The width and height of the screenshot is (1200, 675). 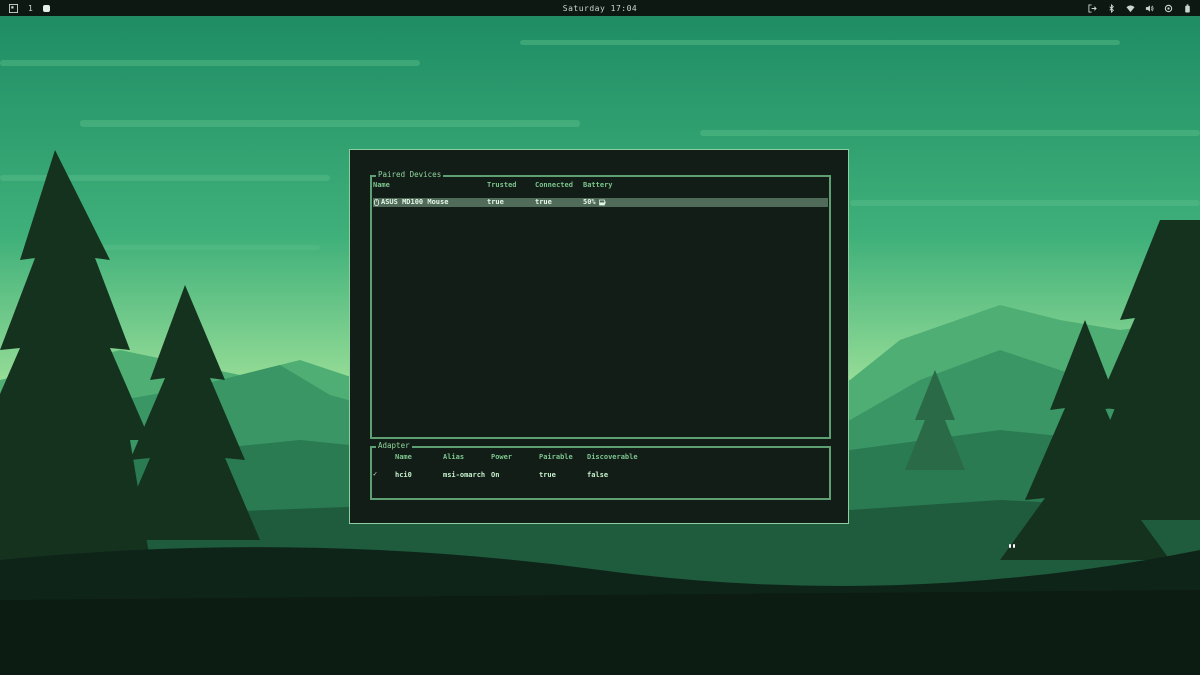 What do you see at coordinates (394, 446) in the screenshot?
I see `adapter-title: Adapter` at bounding box center [394, 446].